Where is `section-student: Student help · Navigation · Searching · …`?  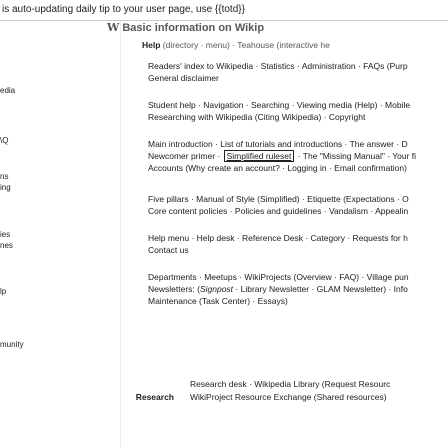
section-student: Student help · Navigation · Searching · … is located at coordinates (298, 111).